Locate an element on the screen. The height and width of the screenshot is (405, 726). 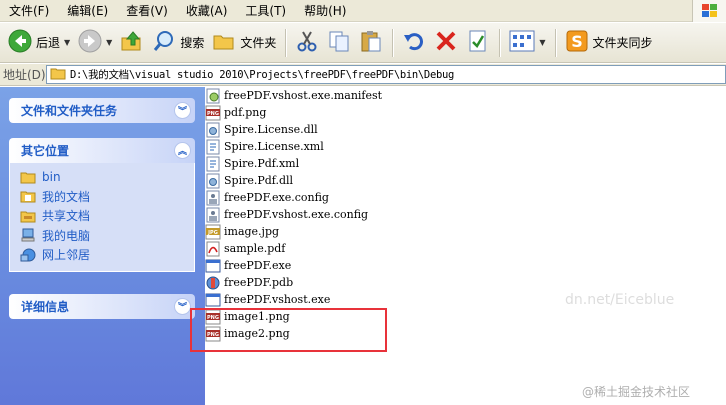
file-row: JPG image.jpg is located at coordinates (242, 231).